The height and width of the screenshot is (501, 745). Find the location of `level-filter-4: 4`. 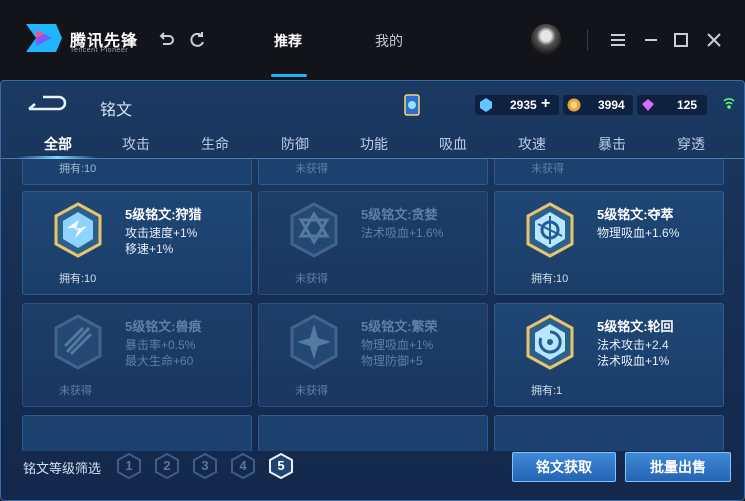

level-filter-4: 4 is located at coordinates (243, 466).